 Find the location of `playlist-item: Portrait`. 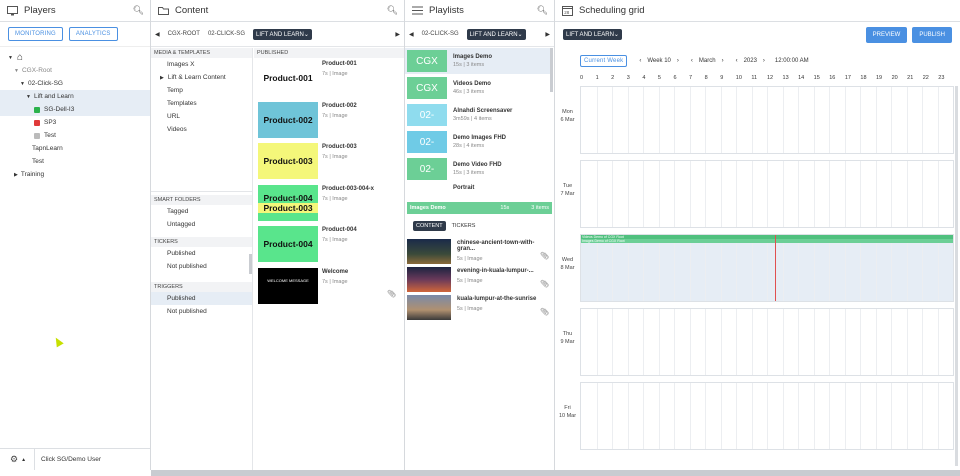

playlist-item: Portrait is located at coordinates (479, 189).